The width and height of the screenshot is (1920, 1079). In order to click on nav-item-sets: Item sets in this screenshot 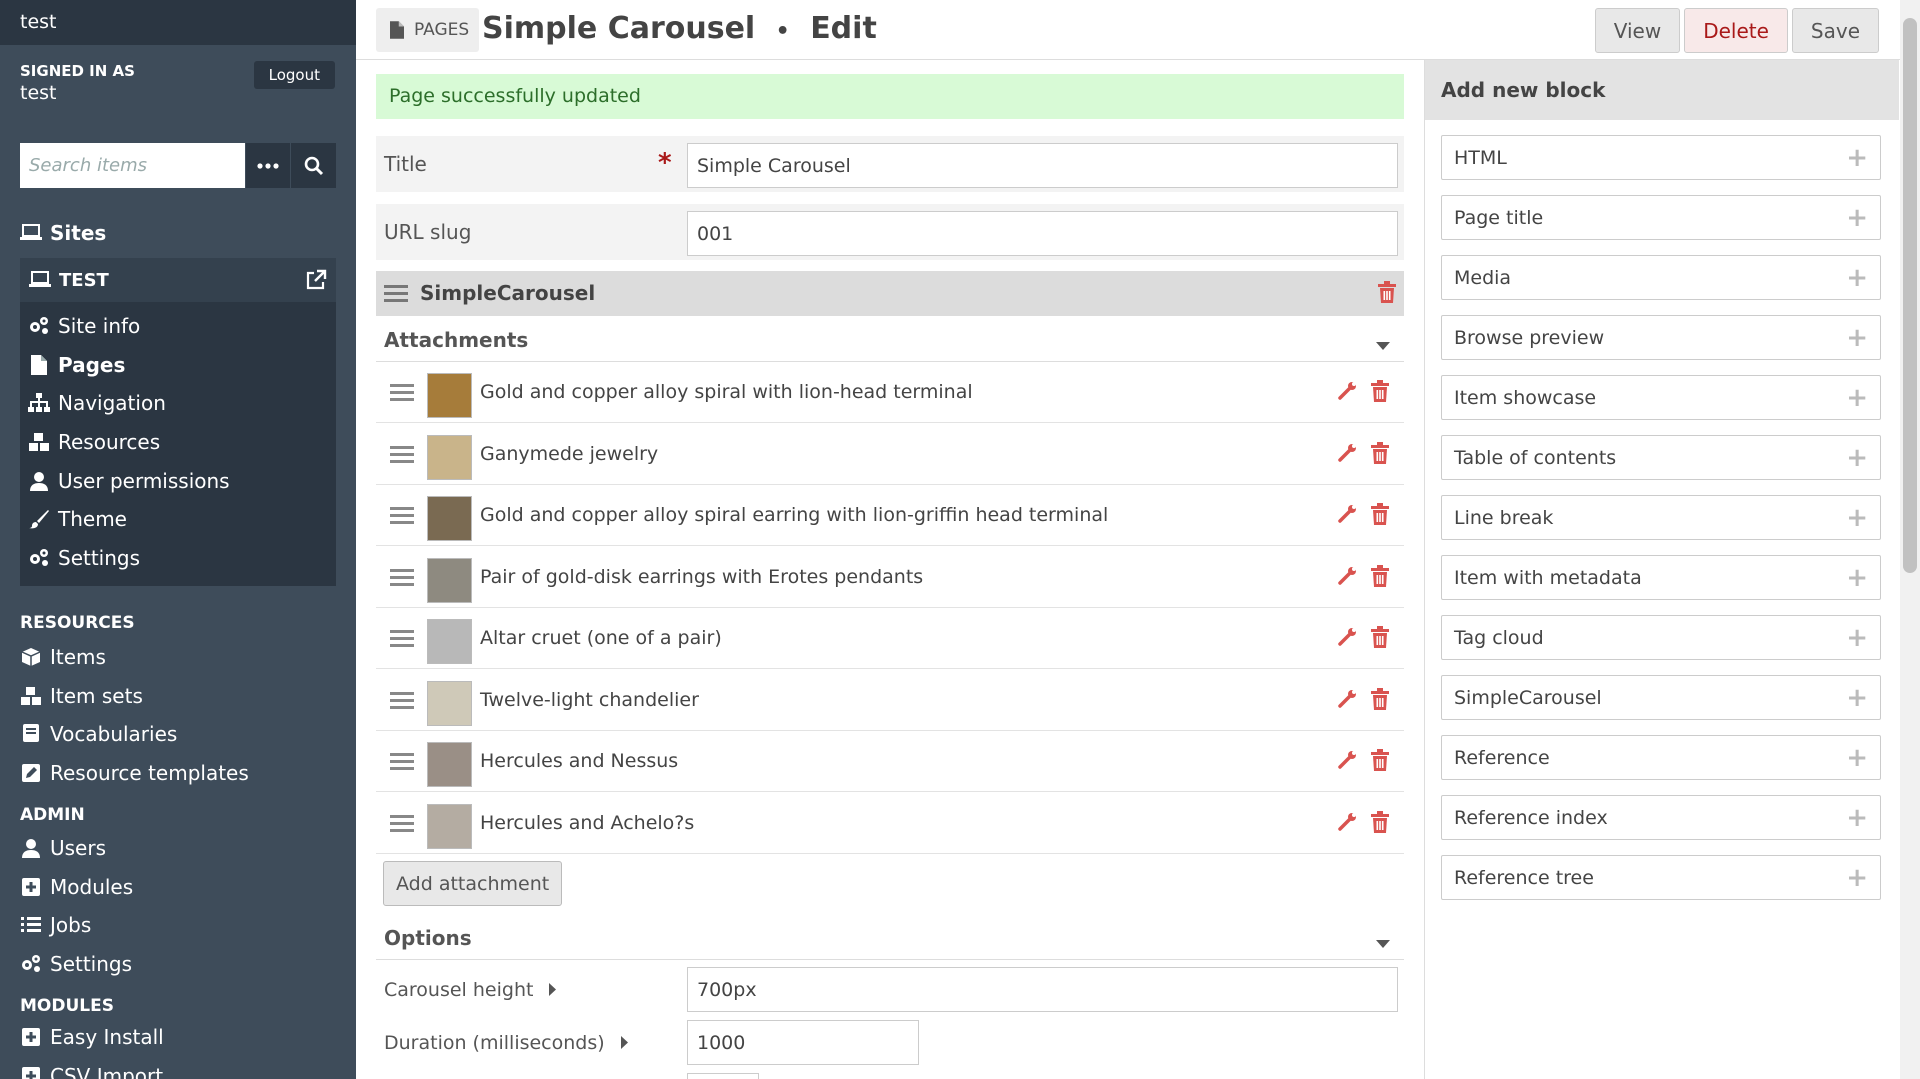, I will do `click(134, 696)`.